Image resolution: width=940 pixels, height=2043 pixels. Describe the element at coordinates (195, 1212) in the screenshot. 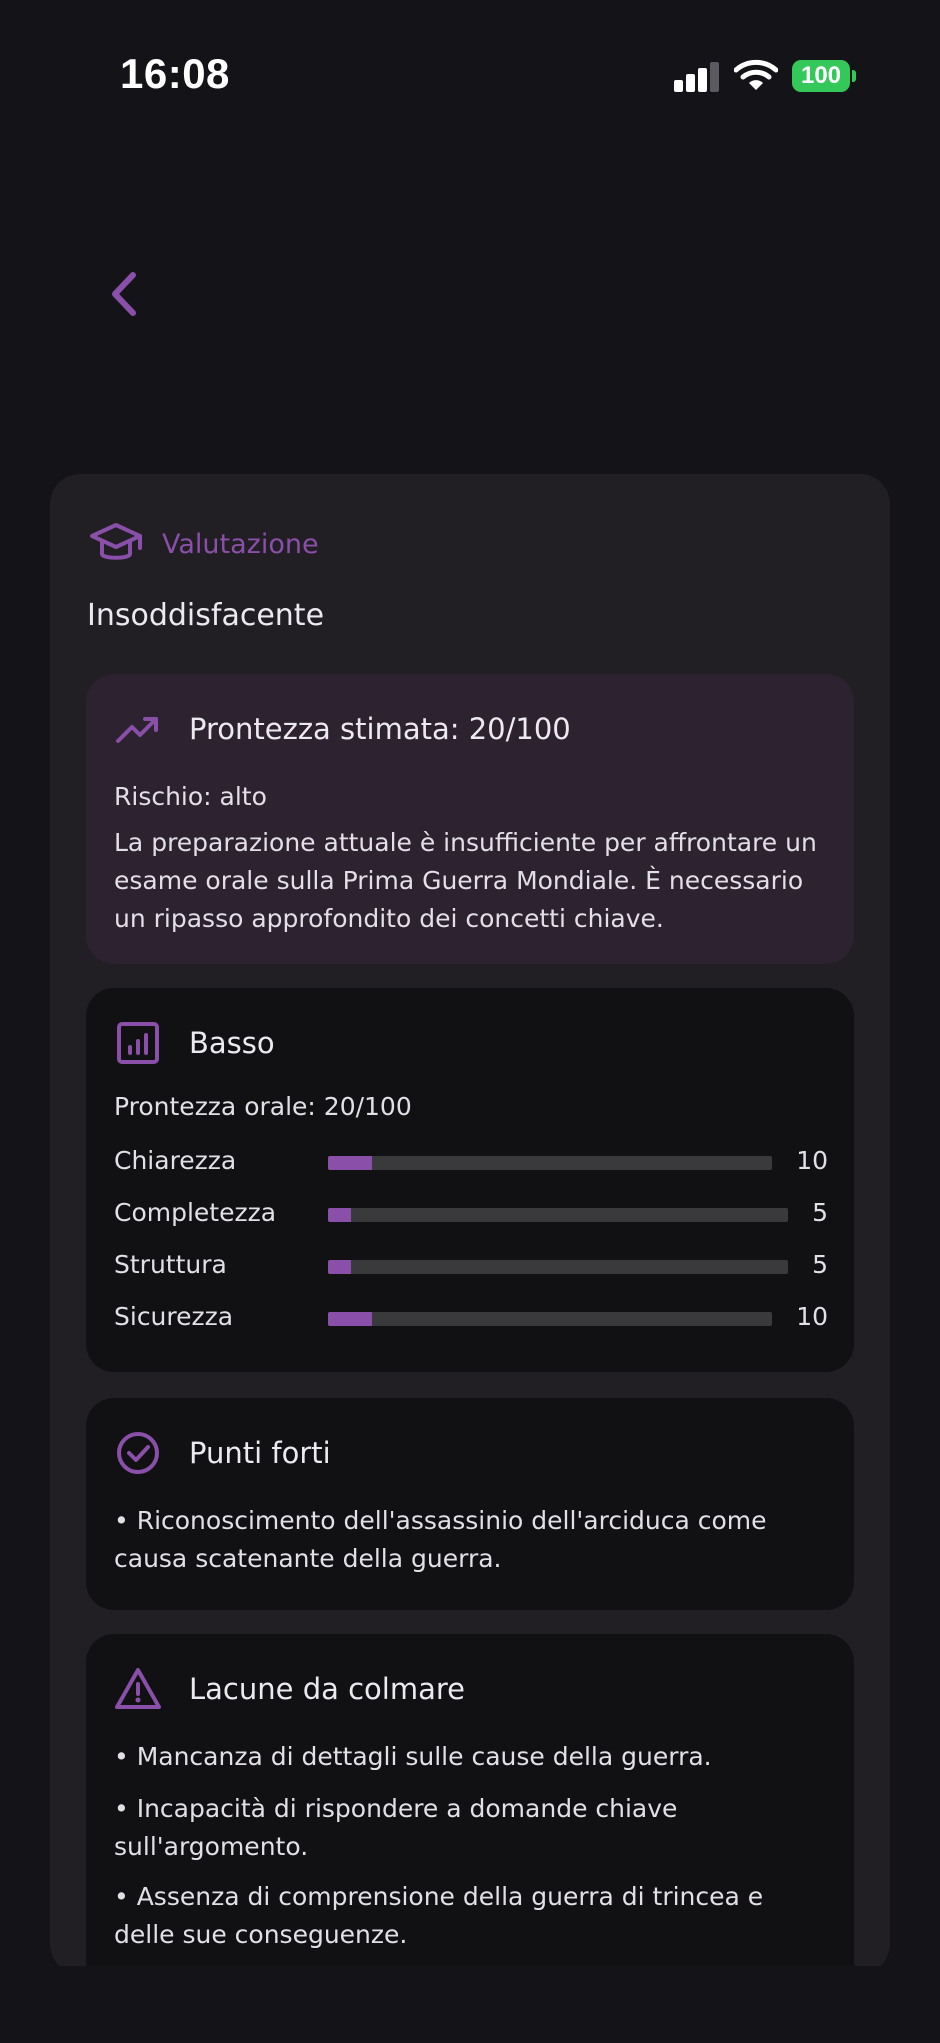

I see `score-label: Completezza` at that location.